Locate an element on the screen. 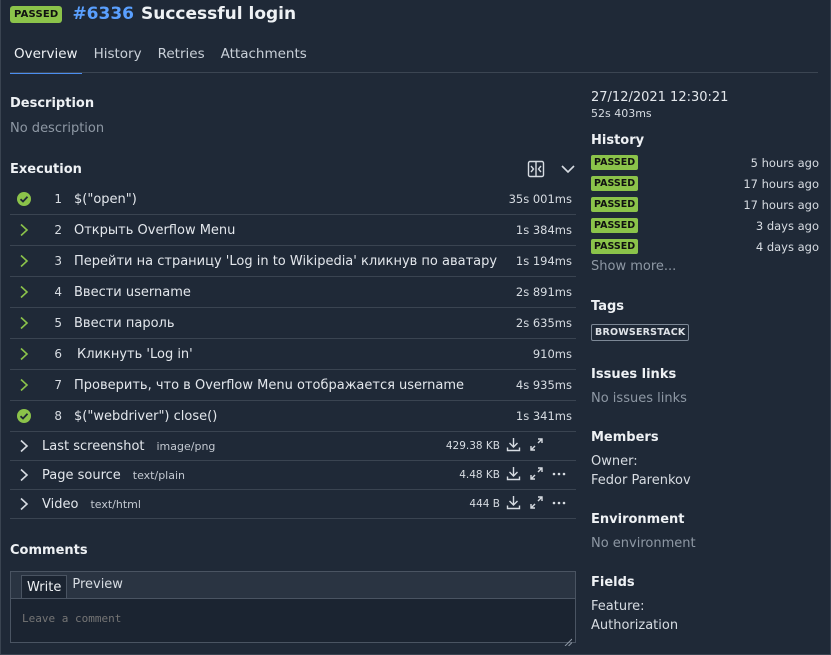 The image size is (831, 655). test-title: Successful login is located at coordinates (219, 14).